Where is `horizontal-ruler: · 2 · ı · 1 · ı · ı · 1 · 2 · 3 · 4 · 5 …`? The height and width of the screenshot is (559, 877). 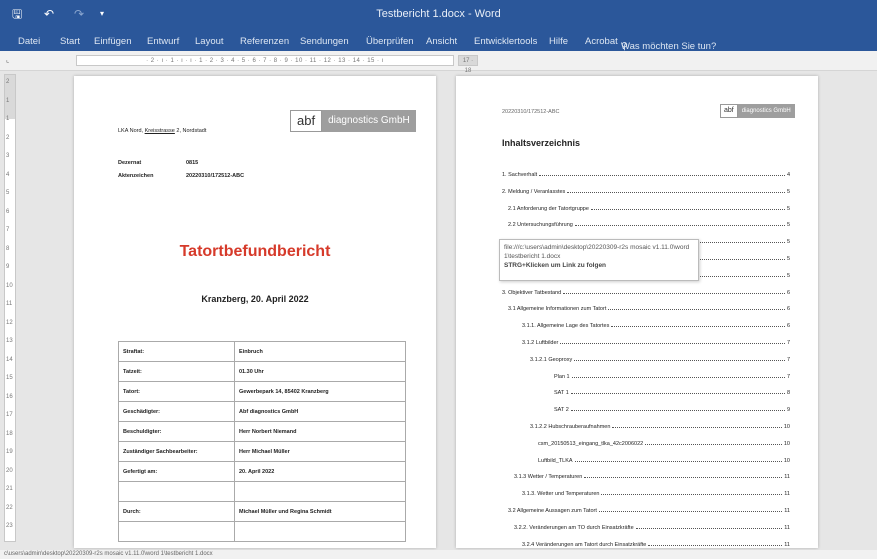
horizontal-ruler: · 2 · ı · 1 · ı · ı · 1 · 2 · 3 · 4 · 5 … is located at coordinates (265, 60).